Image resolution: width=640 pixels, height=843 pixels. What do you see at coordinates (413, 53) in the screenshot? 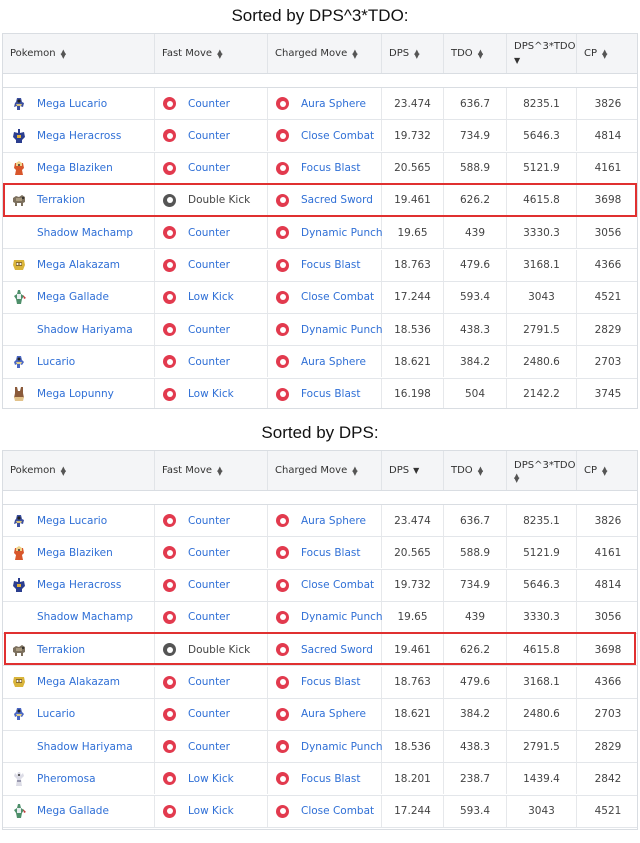
I see `header-dps: DPS ▲ ▼` at bounding box center [413, 53].